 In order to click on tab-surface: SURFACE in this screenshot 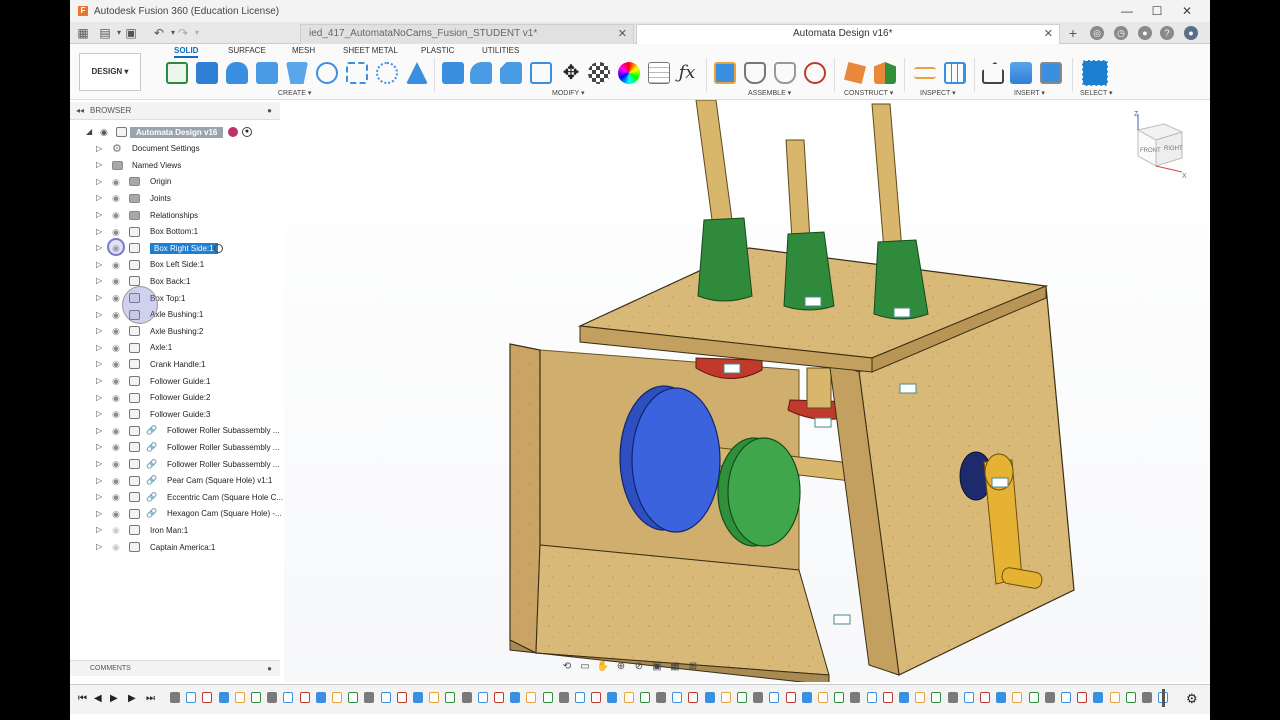, I will do `click(247, 50)`.